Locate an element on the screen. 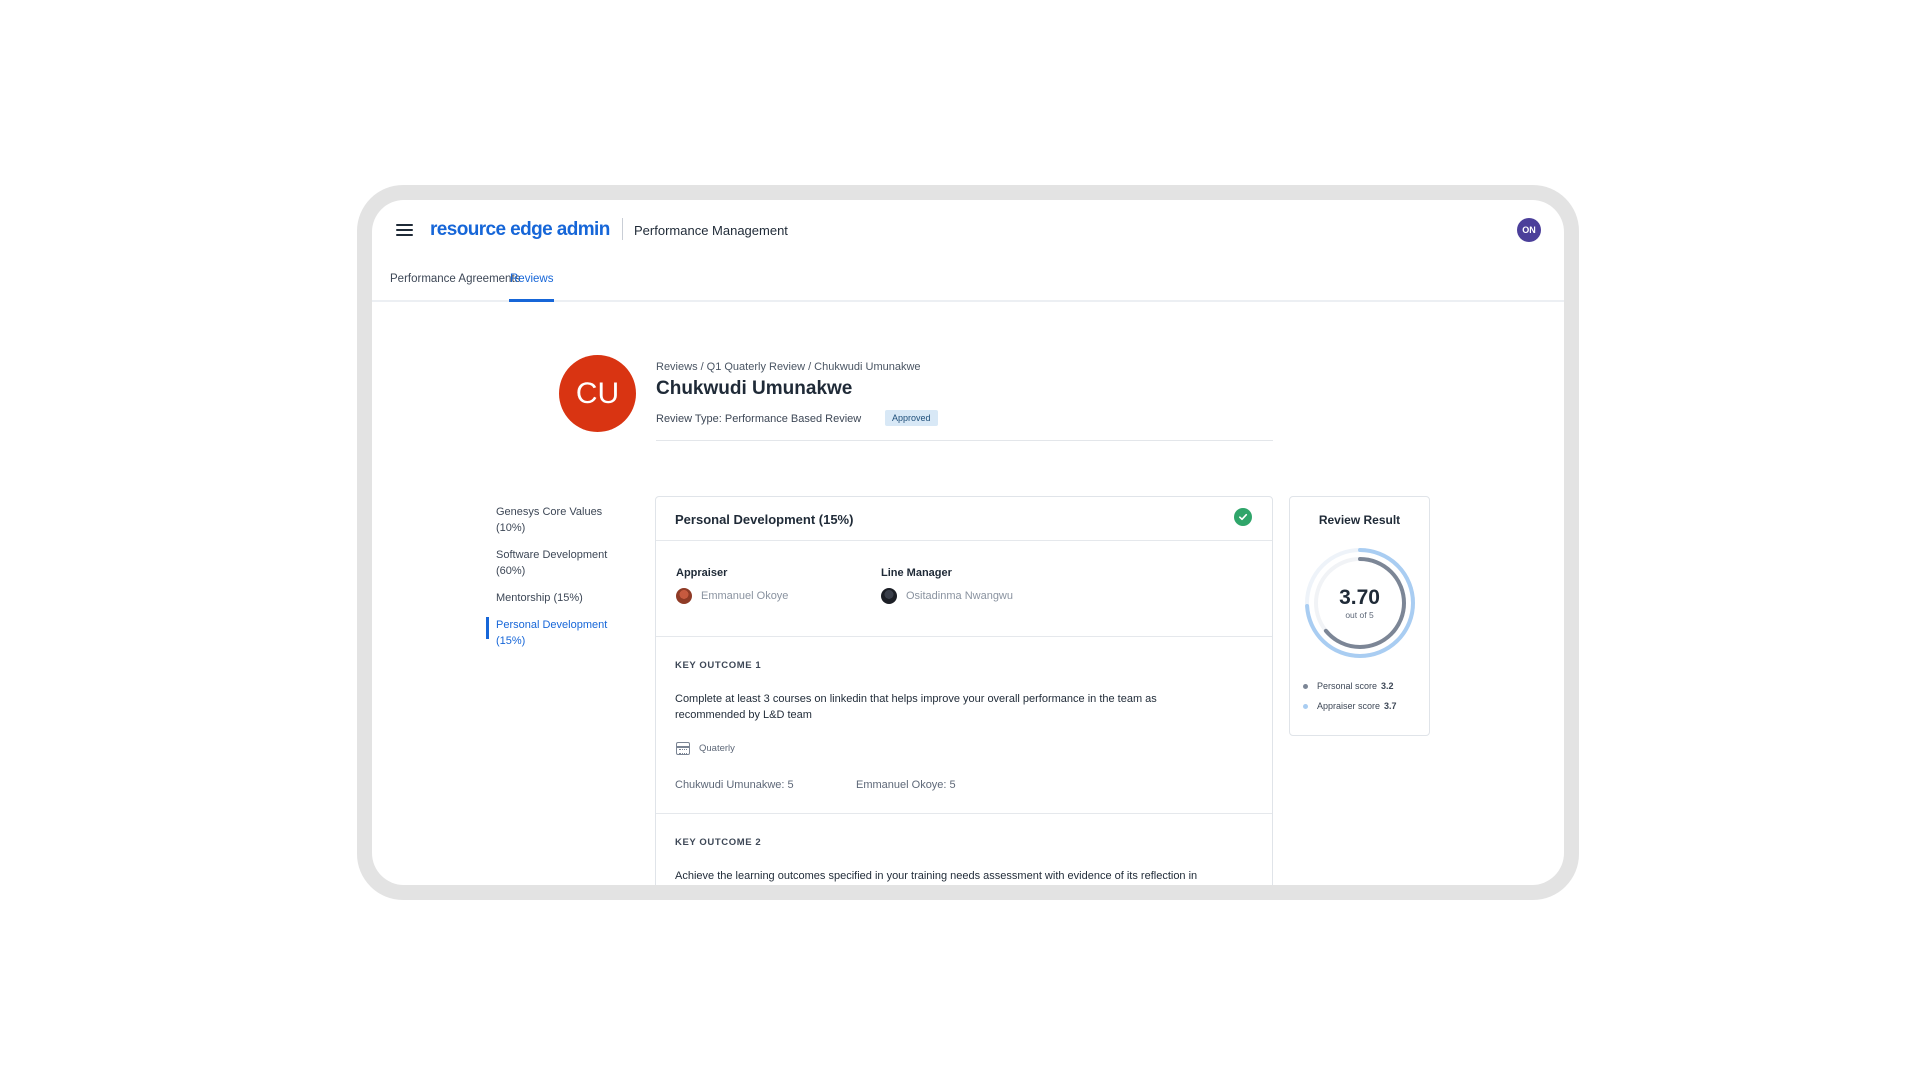 The image size is (1920, 1080). review-type: Review Type: Performance Based Review is located at coordinates (759, 419).